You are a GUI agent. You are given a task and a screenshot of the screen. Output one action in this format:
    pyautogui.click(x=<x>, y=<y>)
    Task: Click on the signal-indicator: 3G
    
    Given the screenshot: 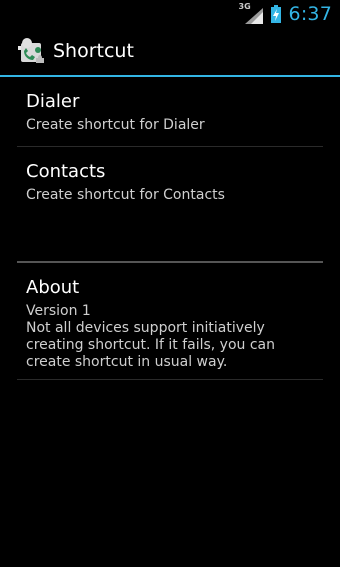 What is the action you would take?
    pyautogui.click(x=251, y=13)
    